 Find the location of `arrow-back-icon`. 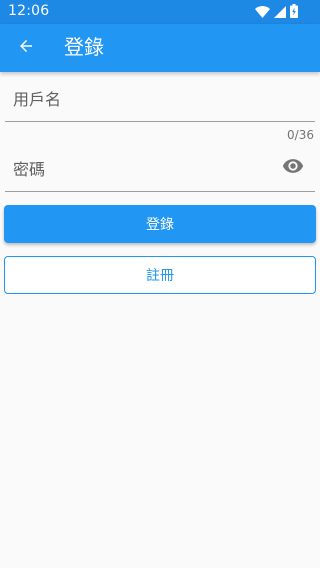

arrow-back-icon is located at coordinates (26, 48).